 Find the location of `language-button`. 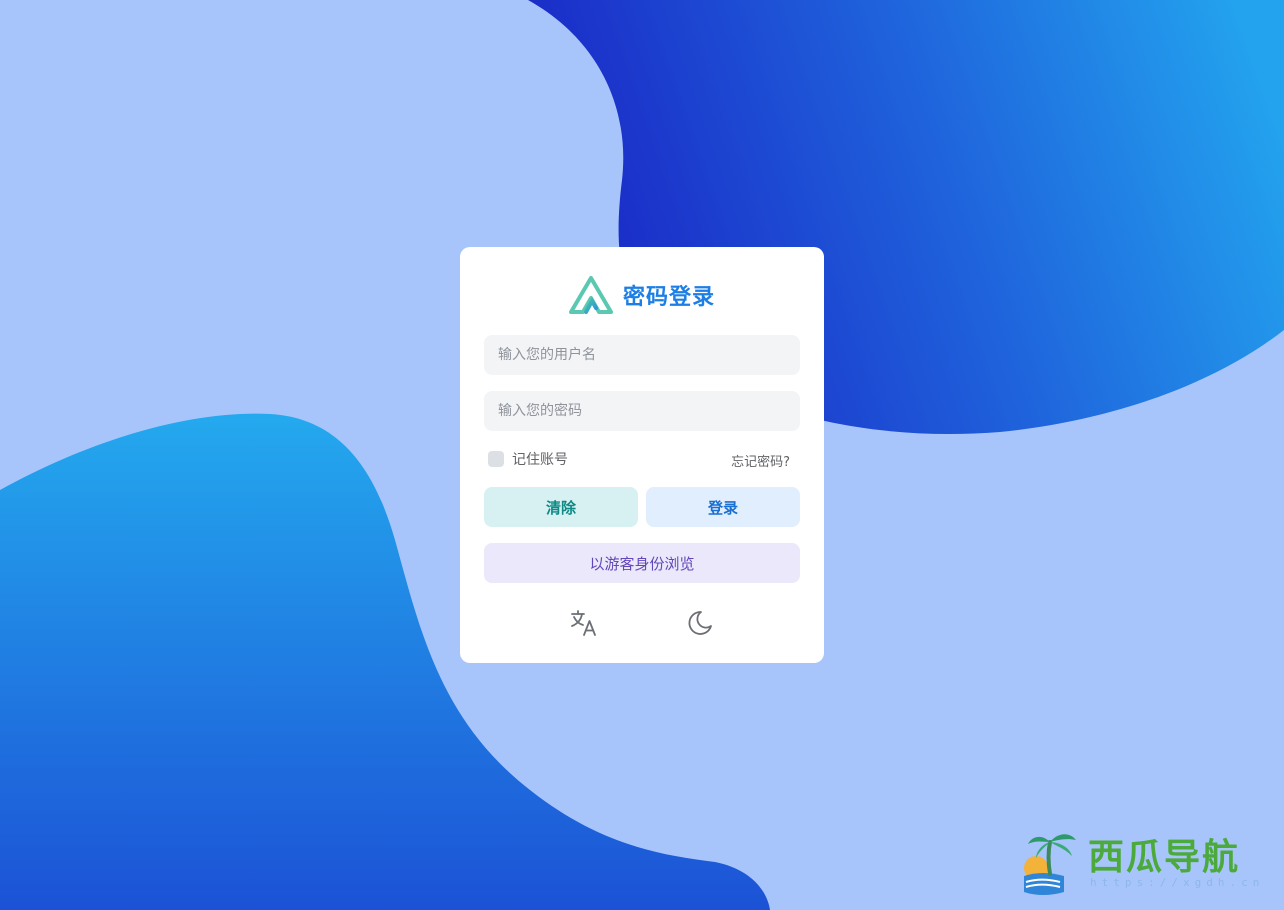

language-button is located at coordinates (584, 623).